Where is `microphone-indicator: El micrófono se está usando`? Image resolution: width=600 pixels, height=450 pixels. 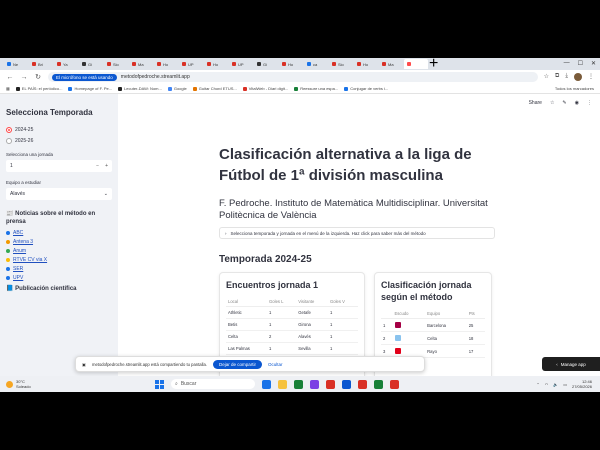 microphone-indicator: El micrófono se está usando is located at coordinates (84, 77).